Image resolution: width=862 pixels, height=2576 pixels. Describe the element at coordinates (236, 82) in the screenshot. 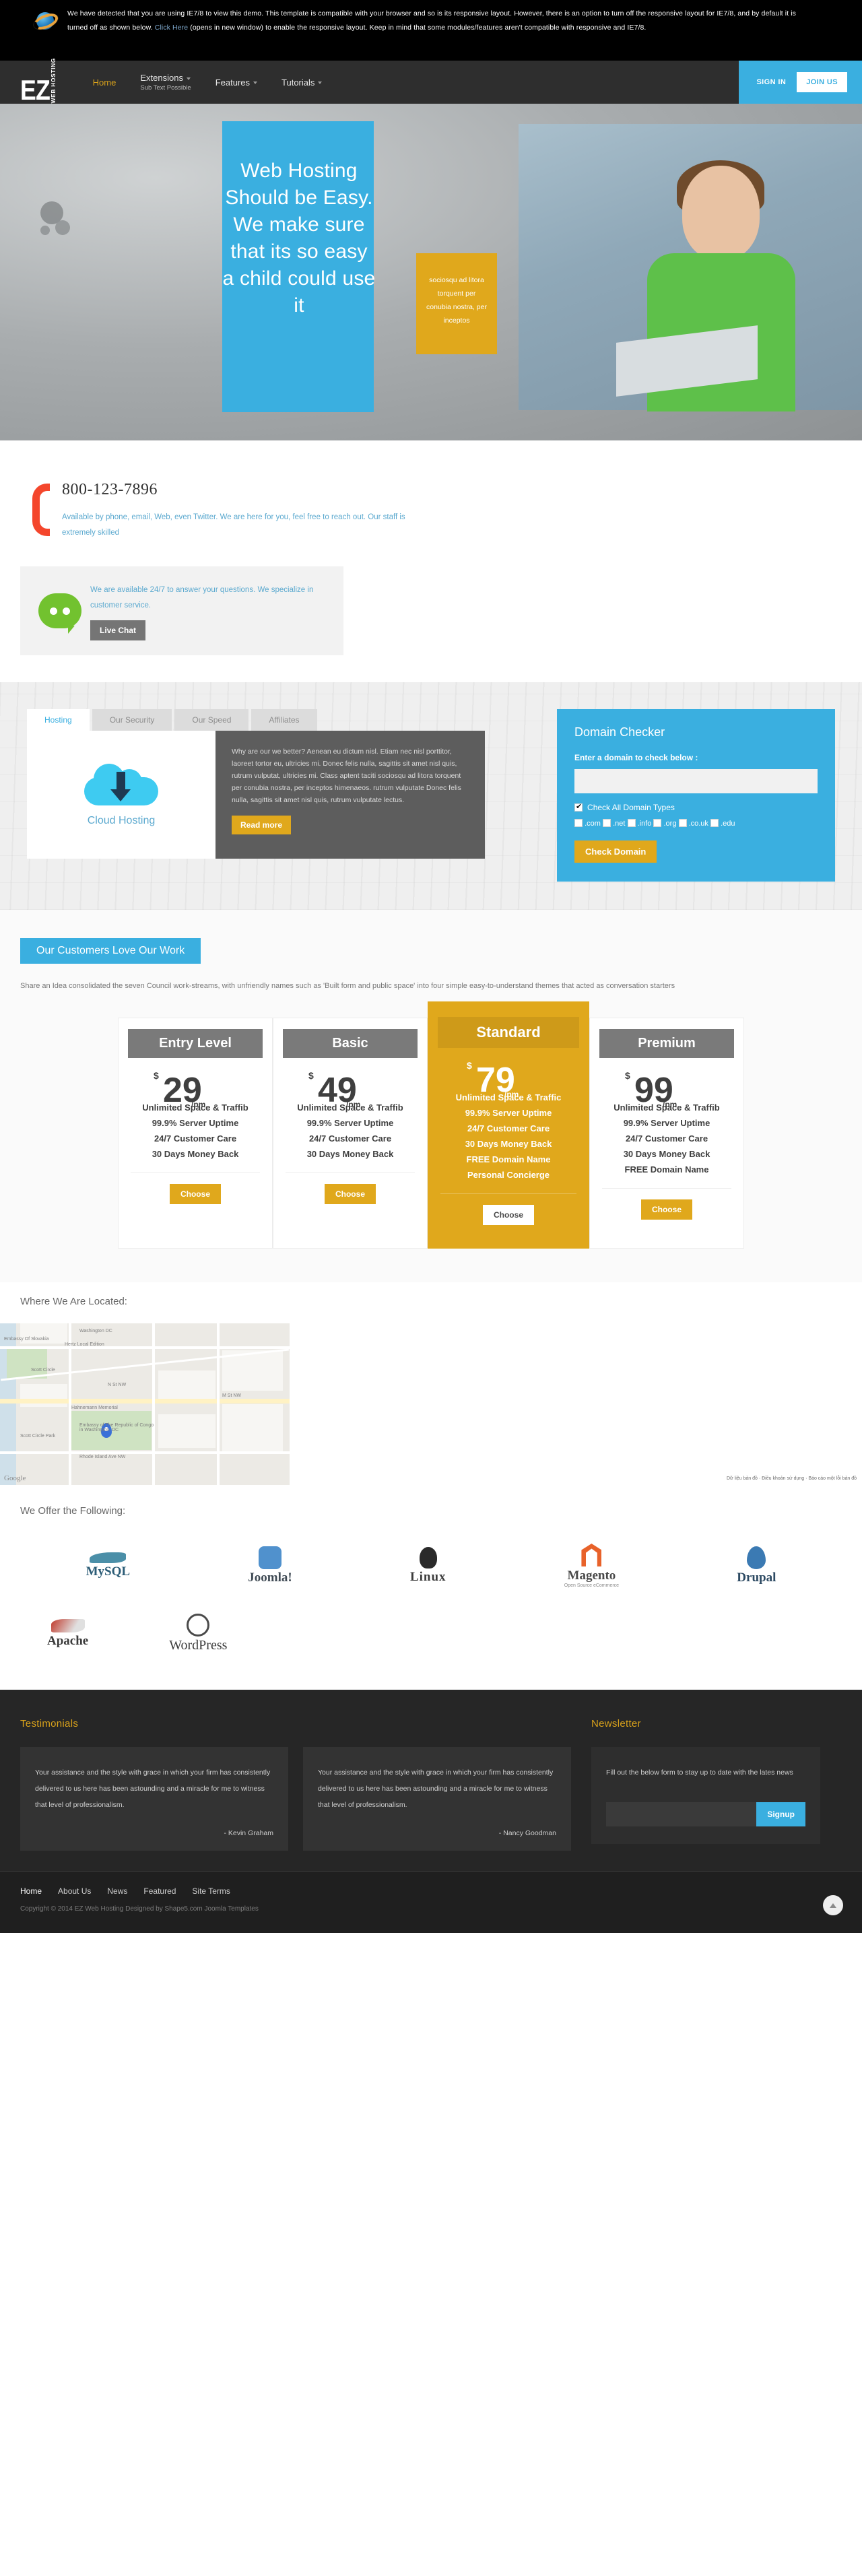

I see `menu-item-features: Features` at that location.